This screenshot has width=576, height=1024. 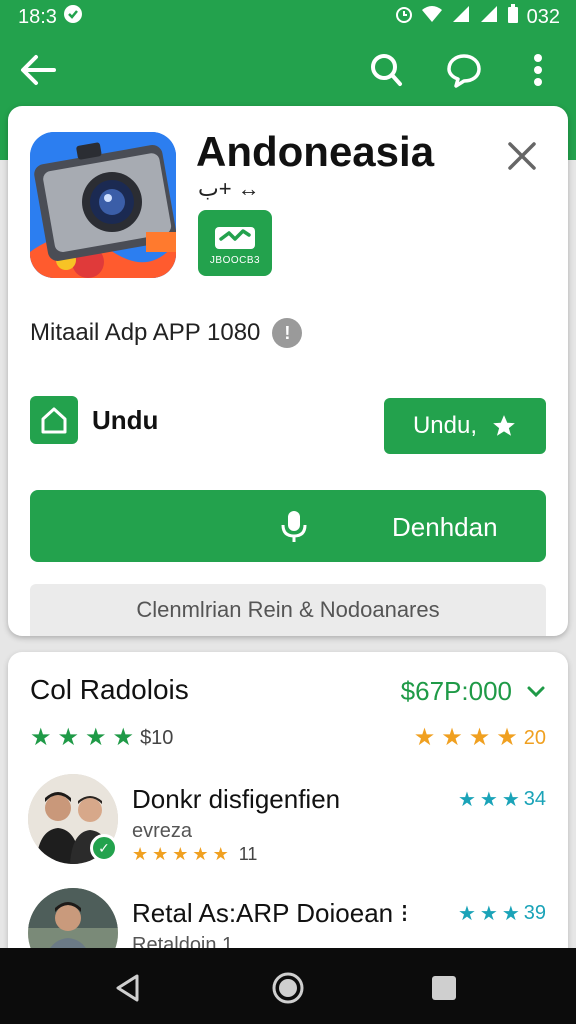 What do you see at coordinates (235, 237) in the screenshot?
I see `handshake-icon` at bounding box center [235, 237].